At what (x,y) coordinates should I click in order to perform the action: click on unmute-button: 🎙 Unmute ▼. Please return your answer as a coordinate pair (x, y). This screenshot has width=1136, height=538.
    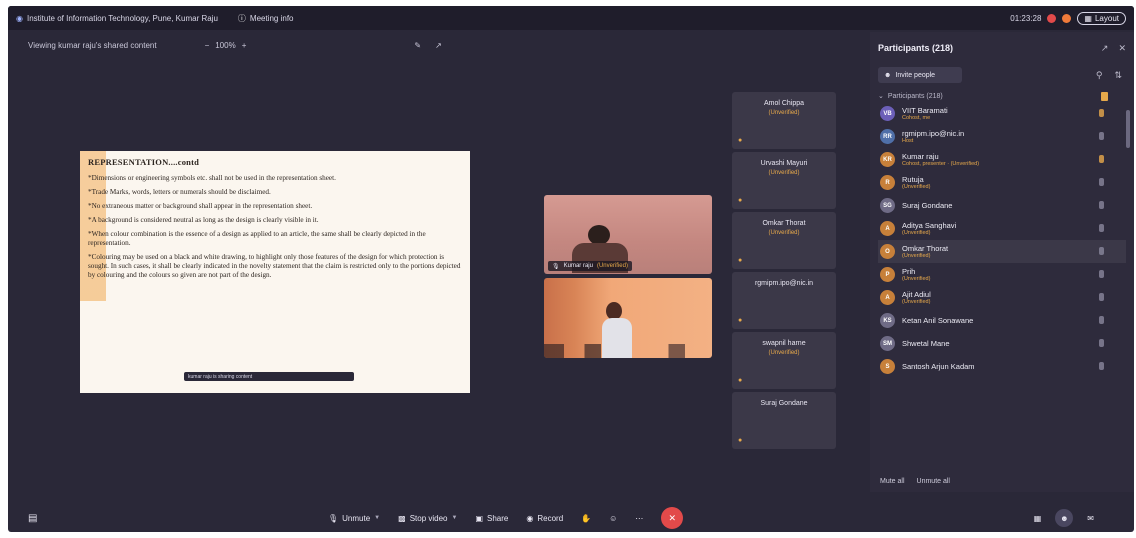
    Looking at the image, I should click on (354, 518).